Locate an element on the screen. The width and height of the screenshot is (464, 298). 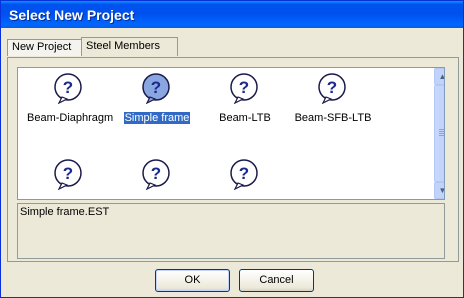
ok-button-label: OK is located at coordinates (192, 280).